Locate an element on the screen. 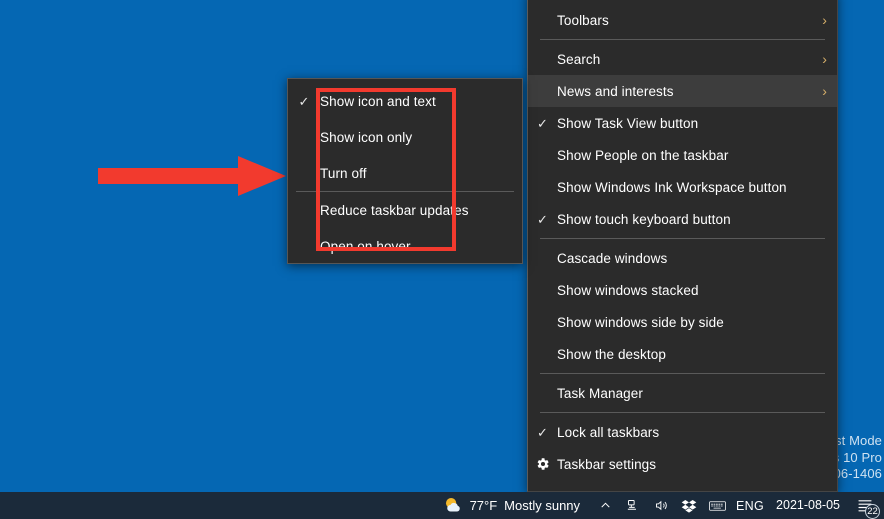 This screenshot has height=519, width=884. gear-icon is located at coordinates (542, 464).